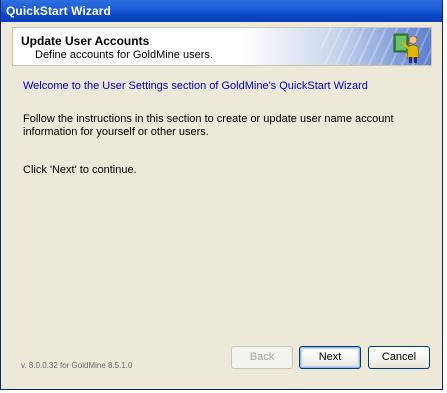 The width and height of the screenshot is (447, 393). I want to click on click-next-text: Click 'Next' to continue., so click(80, 170).